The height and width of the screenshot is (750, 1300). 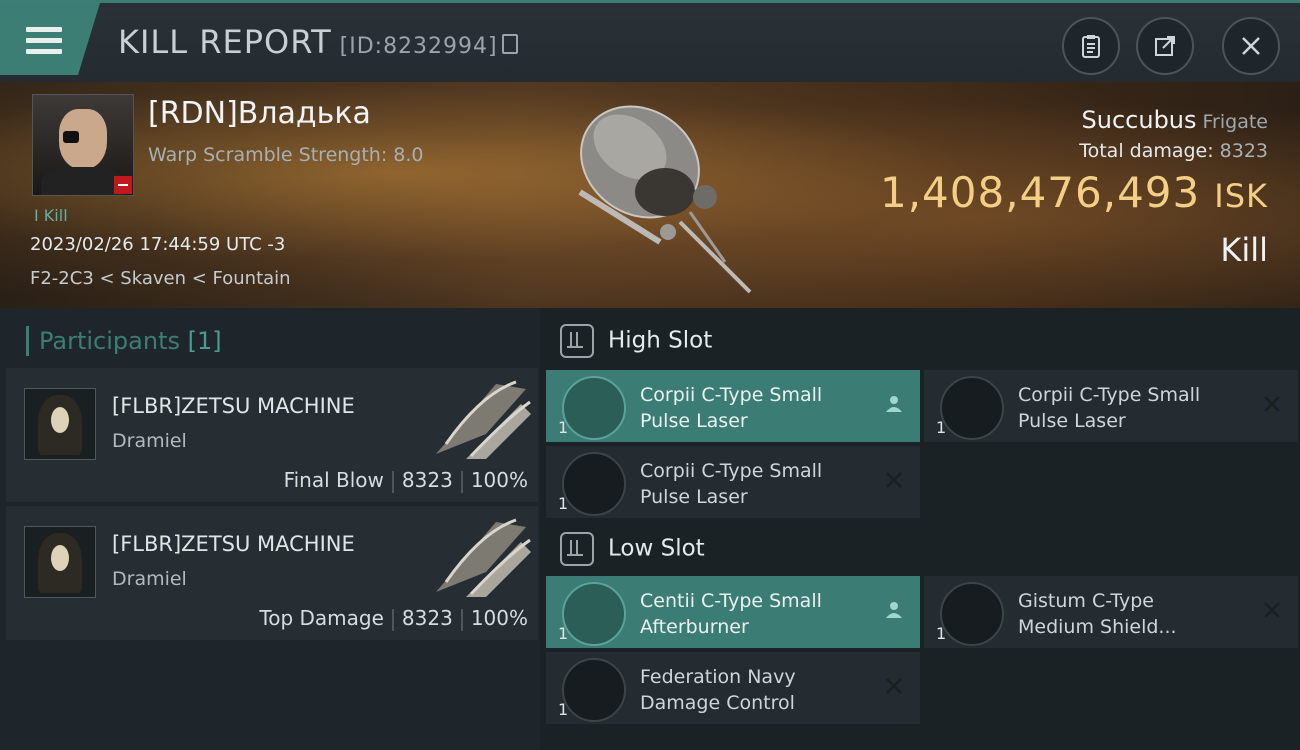 What do you see at coordinates (160, 278) in the screenshot?
I see `kill-location: F2-2C3 < Skaven < Fountain` at bounding box center [160, 278].